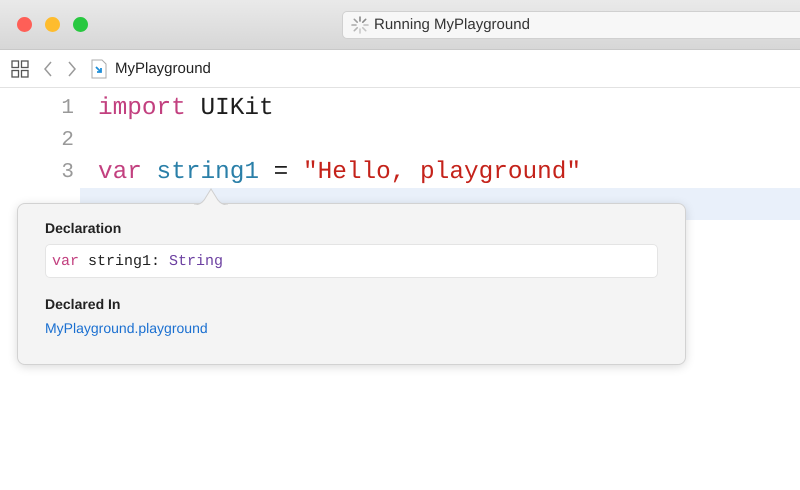 The height and width of the screenshot is (490, 800). What do you see at coordinates (83, 228) in the screenshot?
I see `section-heading: Declaration` at bounding box center [83, 228].